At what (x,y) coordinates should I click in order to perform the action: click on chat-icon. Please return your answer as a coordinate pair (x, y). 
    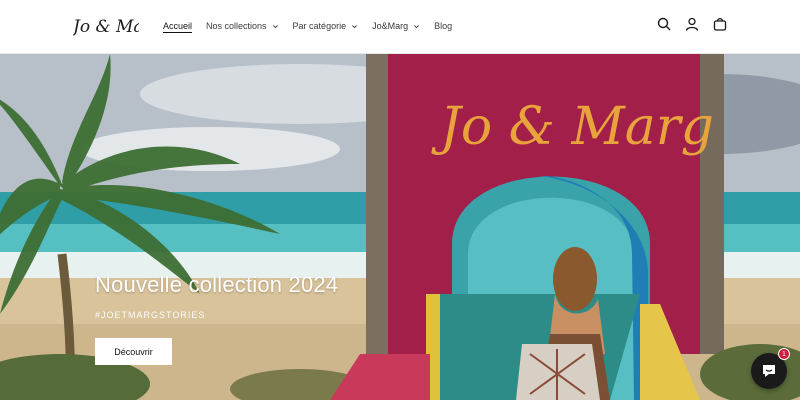
    Looking at the image, I should click on (769, 371).